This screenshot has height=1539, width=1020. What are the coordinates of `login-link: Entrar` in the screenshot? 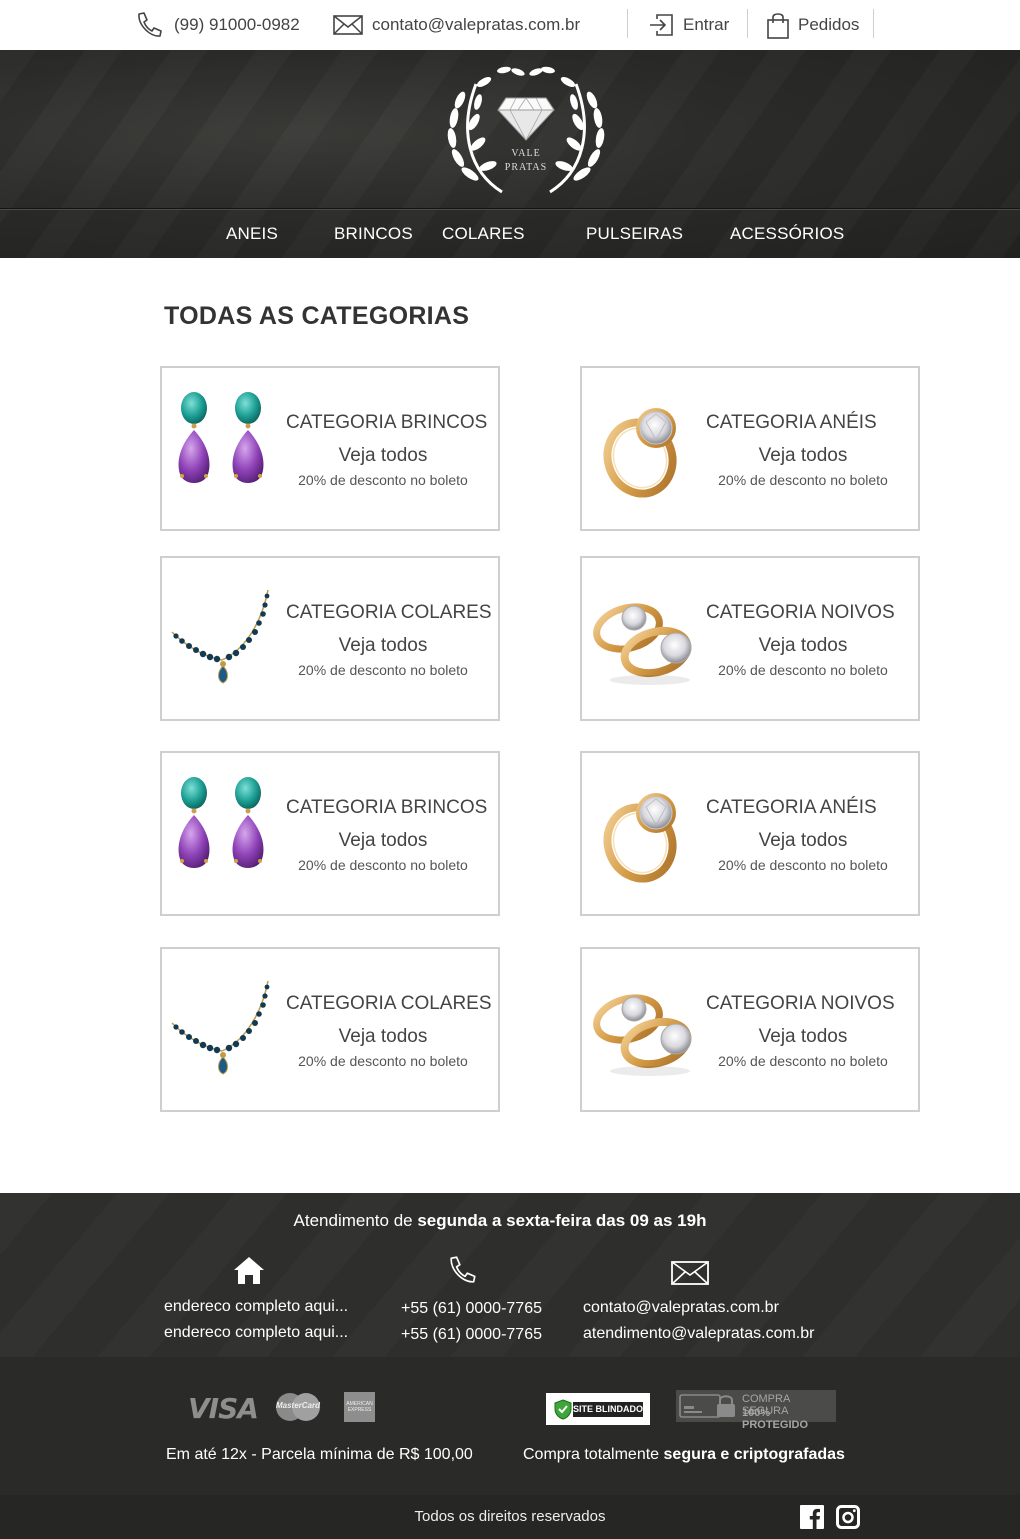 It's located at (688, 25).